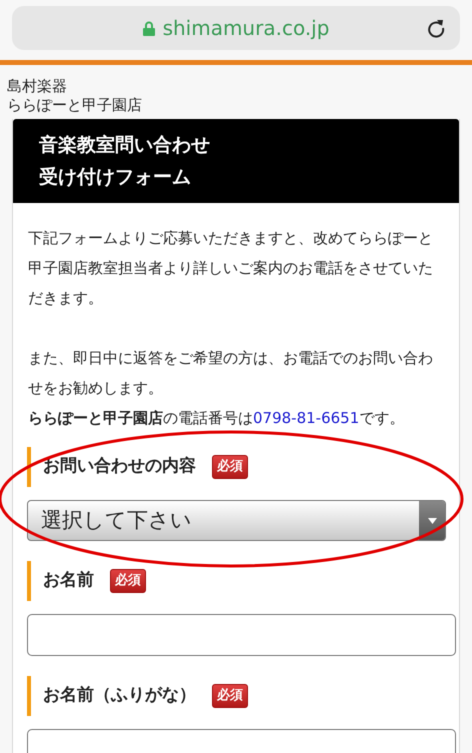  Describe the element at coordinates (115, 177) in the screenshot. I see `form-title: 受け付けフォーム` at that location.